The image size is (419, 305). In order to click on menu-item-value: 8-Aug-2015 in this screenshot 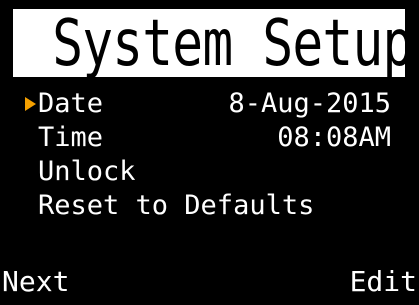, I will do `click(309, 103)`.